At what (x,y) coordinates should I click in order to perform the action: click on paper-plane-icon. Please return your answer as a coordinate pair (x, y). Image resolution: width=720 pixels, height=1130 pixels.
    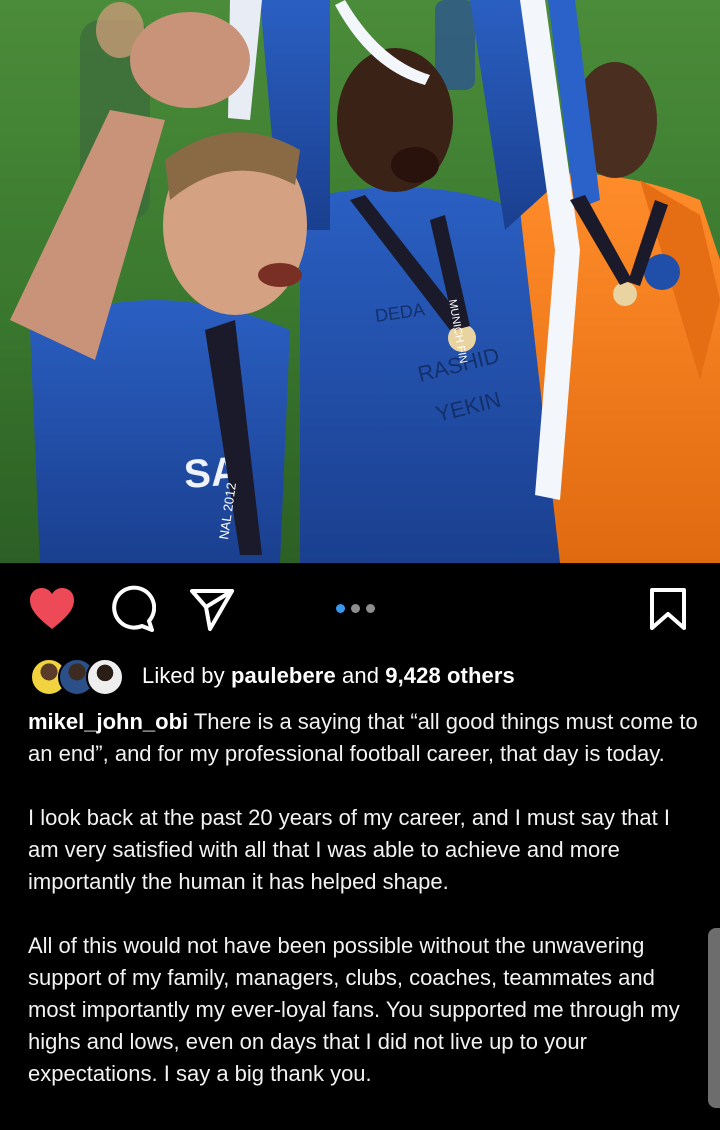
    Looking at the image, I should click on (212, 610).